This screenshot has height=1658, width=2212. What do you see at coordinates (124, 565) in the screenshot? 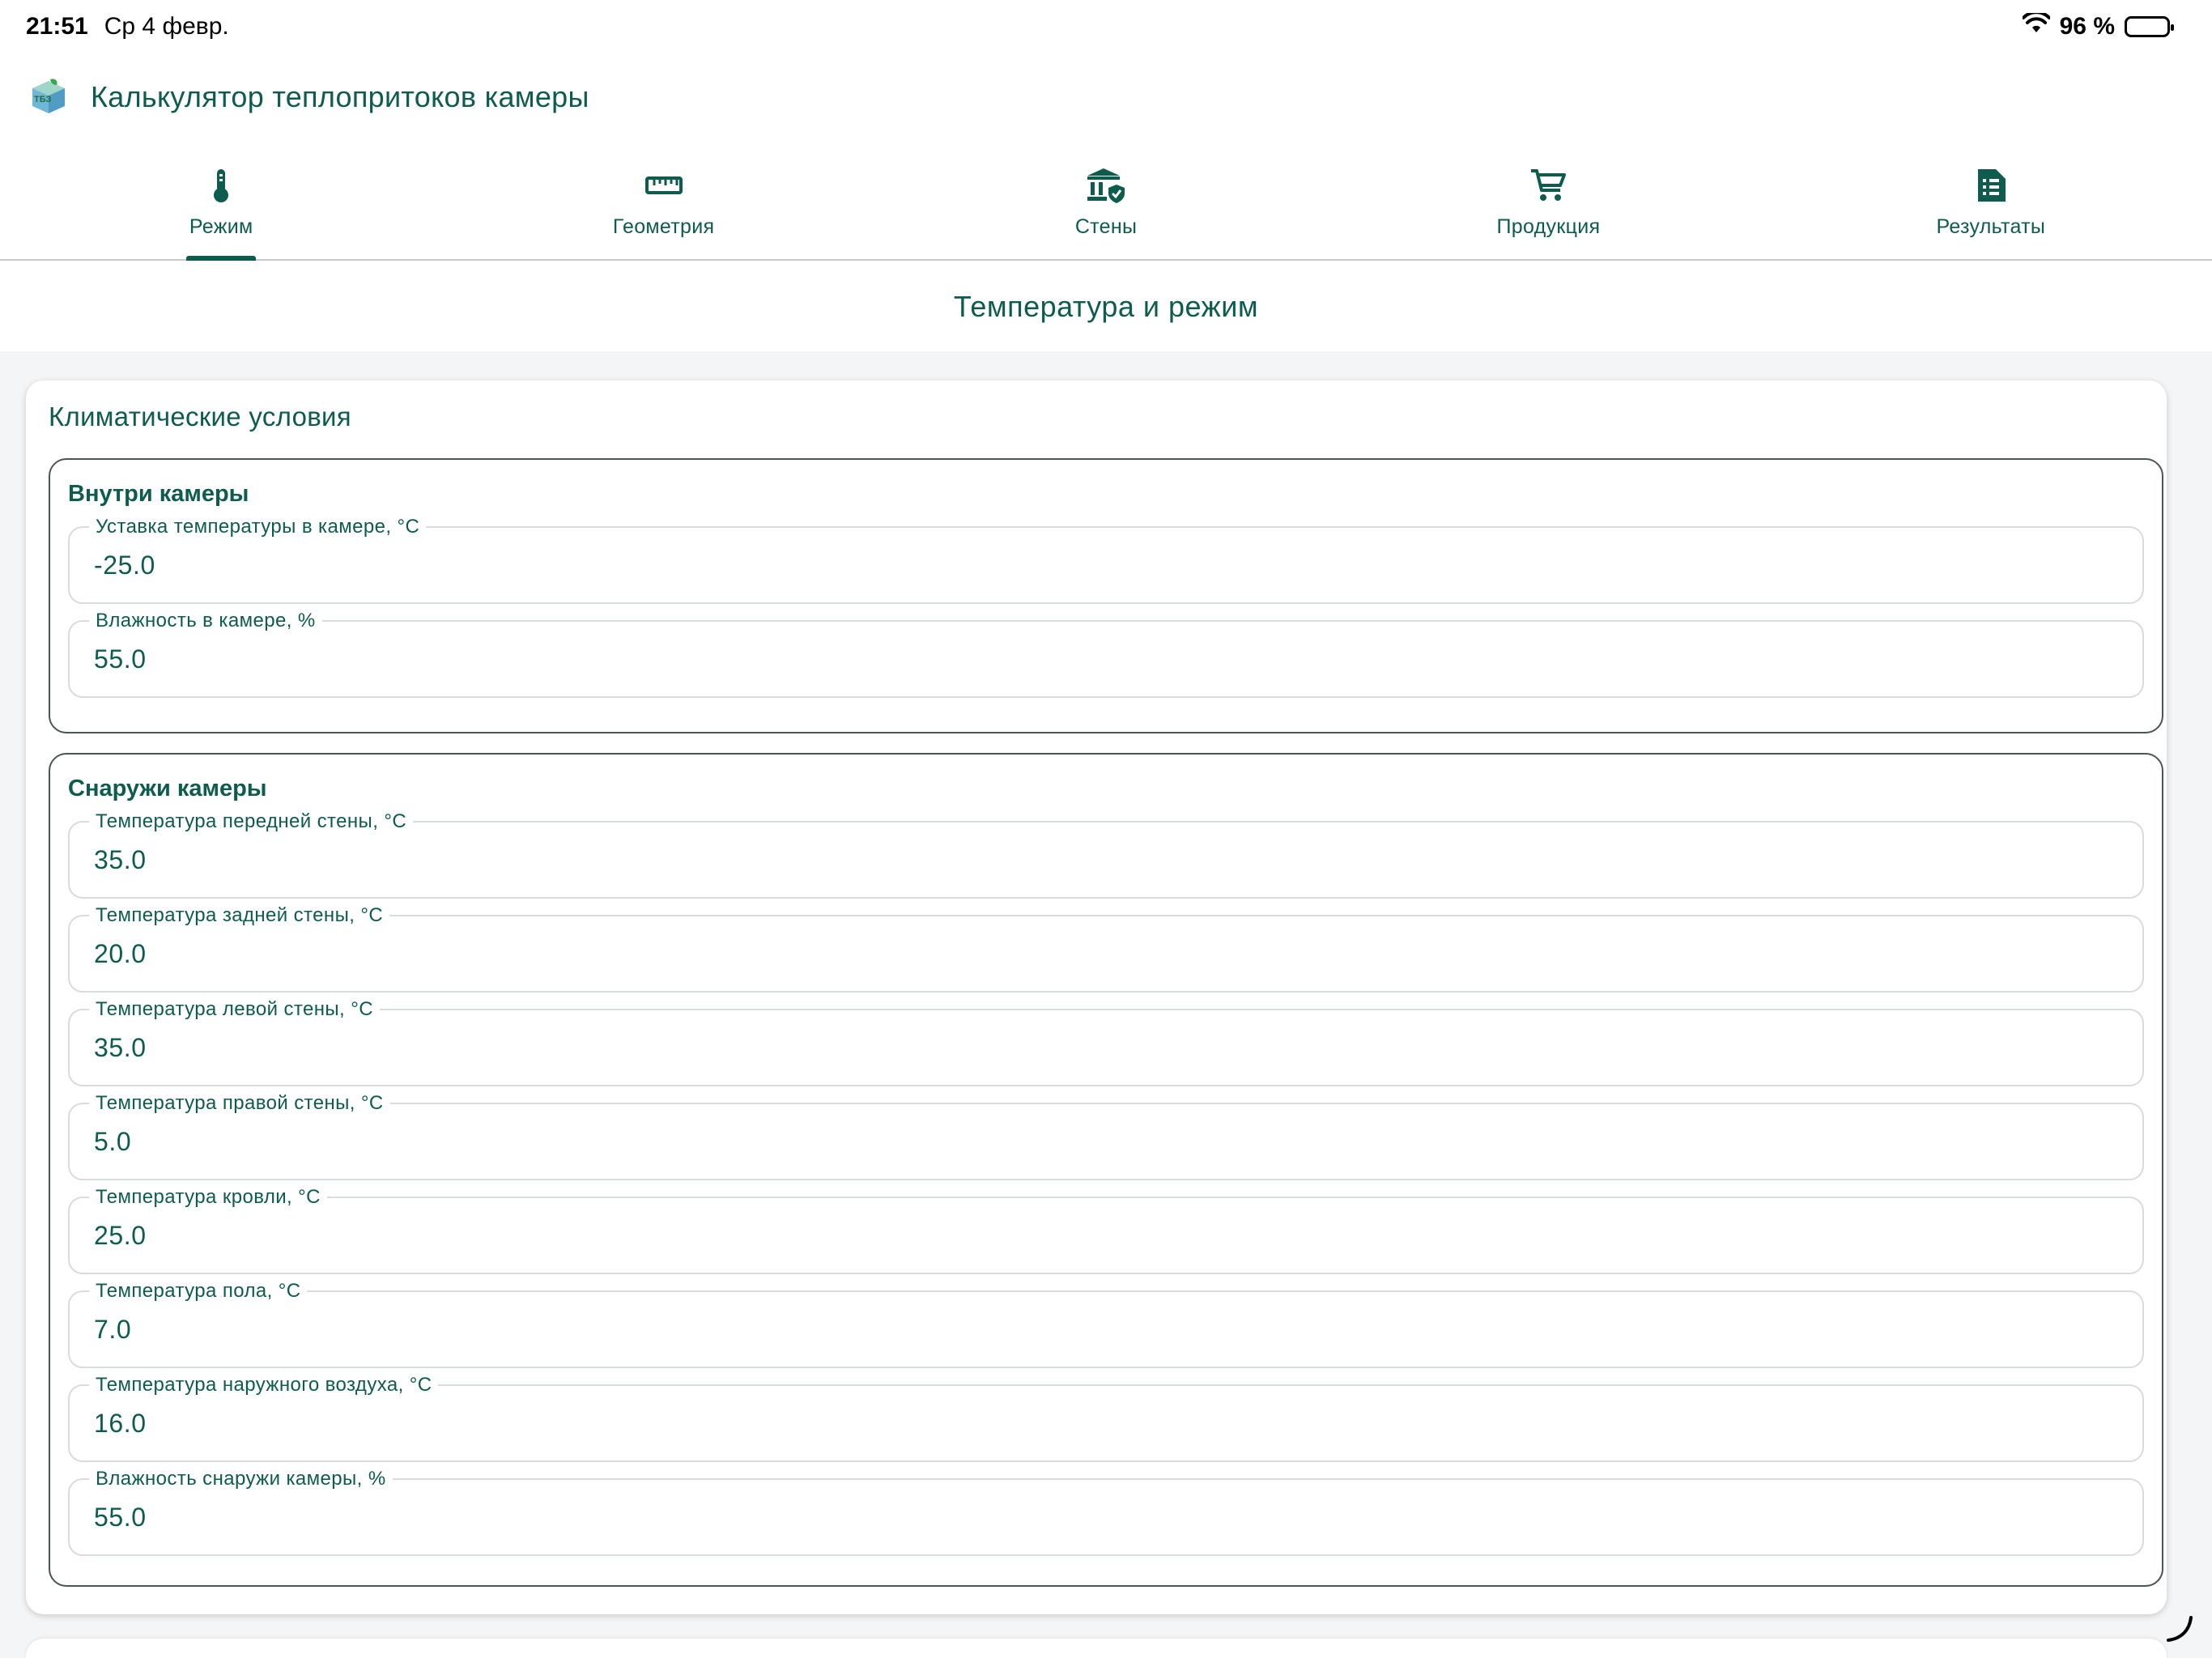
I see `field-value: -25.0` at bounding box center [124, 565].